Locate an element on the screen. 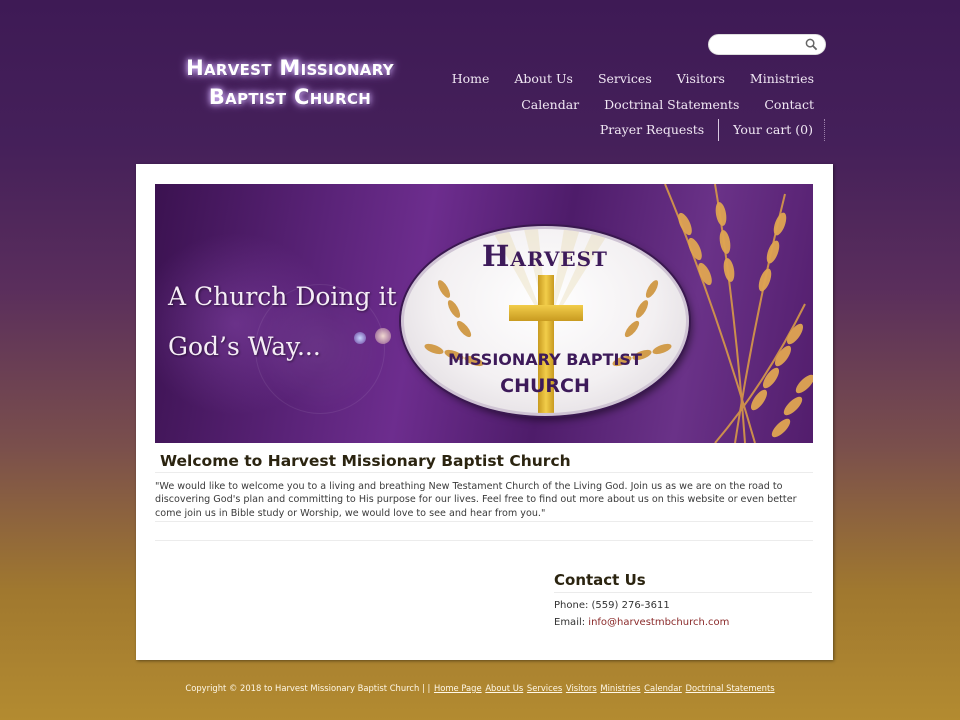 The height and width of the screenshot is (720, 960). nav-contact: Contact is located at coordinates (789, 104).